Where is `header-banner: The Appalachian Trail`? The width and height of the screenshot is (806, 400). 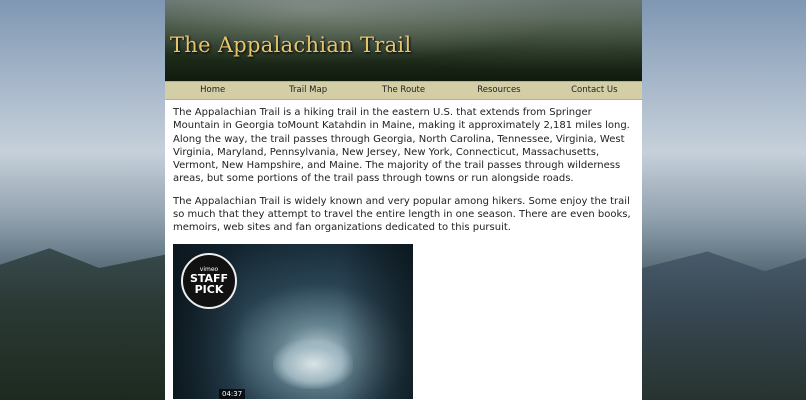 header-banner: The Appalachian Trail is located at coordinates (403, 40).